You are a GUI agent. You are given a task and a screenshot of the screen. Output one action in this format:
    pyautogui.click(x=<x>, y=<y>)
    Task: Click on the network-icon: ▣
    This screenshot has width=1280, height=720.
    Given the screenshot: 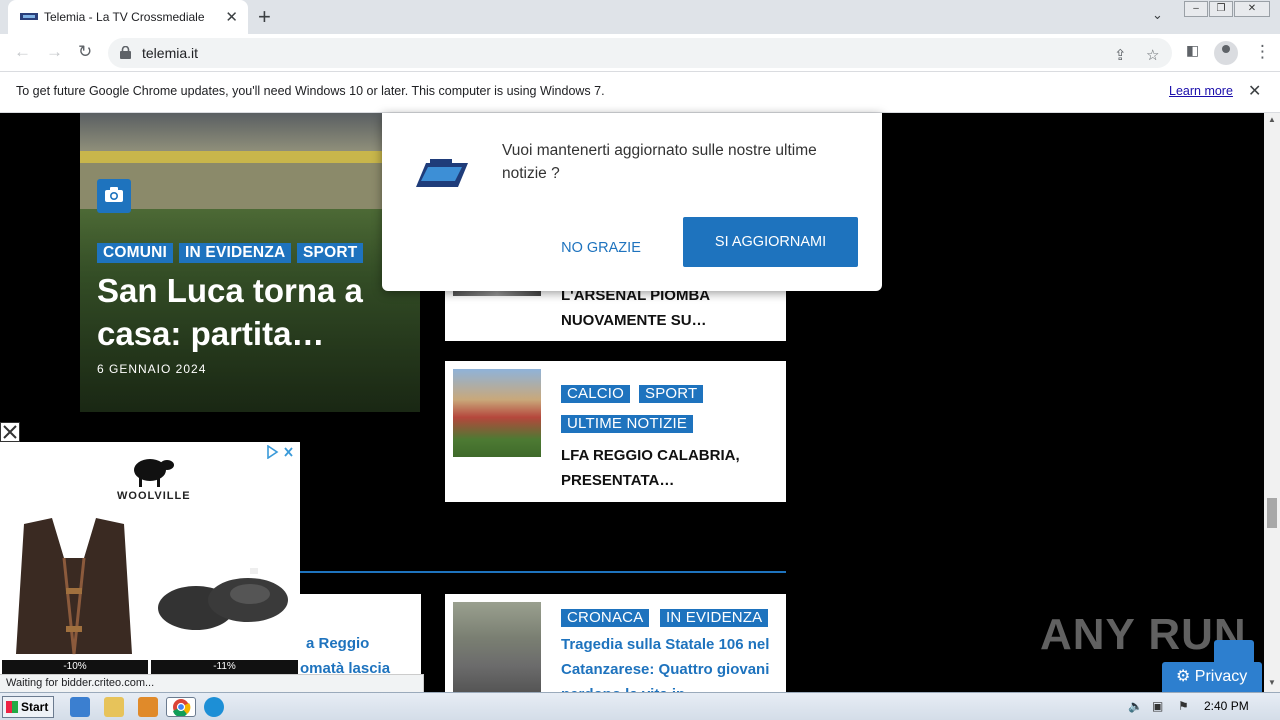 What is the action you would take?
    pyautogui.click(x=1157, y=706)
    